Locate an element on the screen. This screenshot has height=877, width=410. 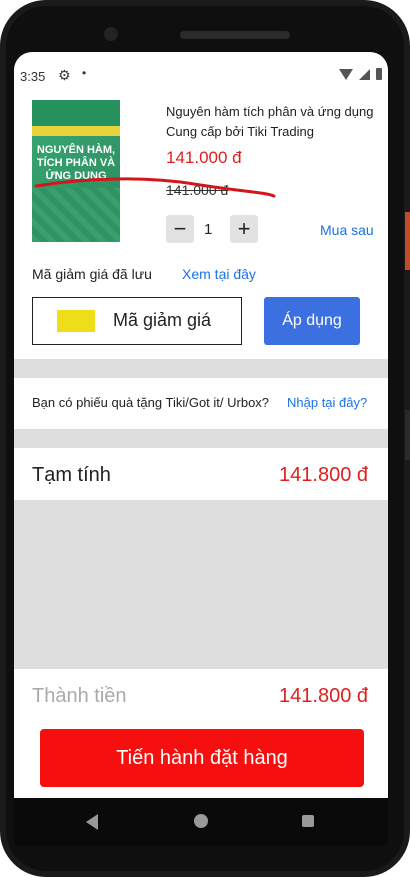
status-icons is located at coordinates (360, 74).